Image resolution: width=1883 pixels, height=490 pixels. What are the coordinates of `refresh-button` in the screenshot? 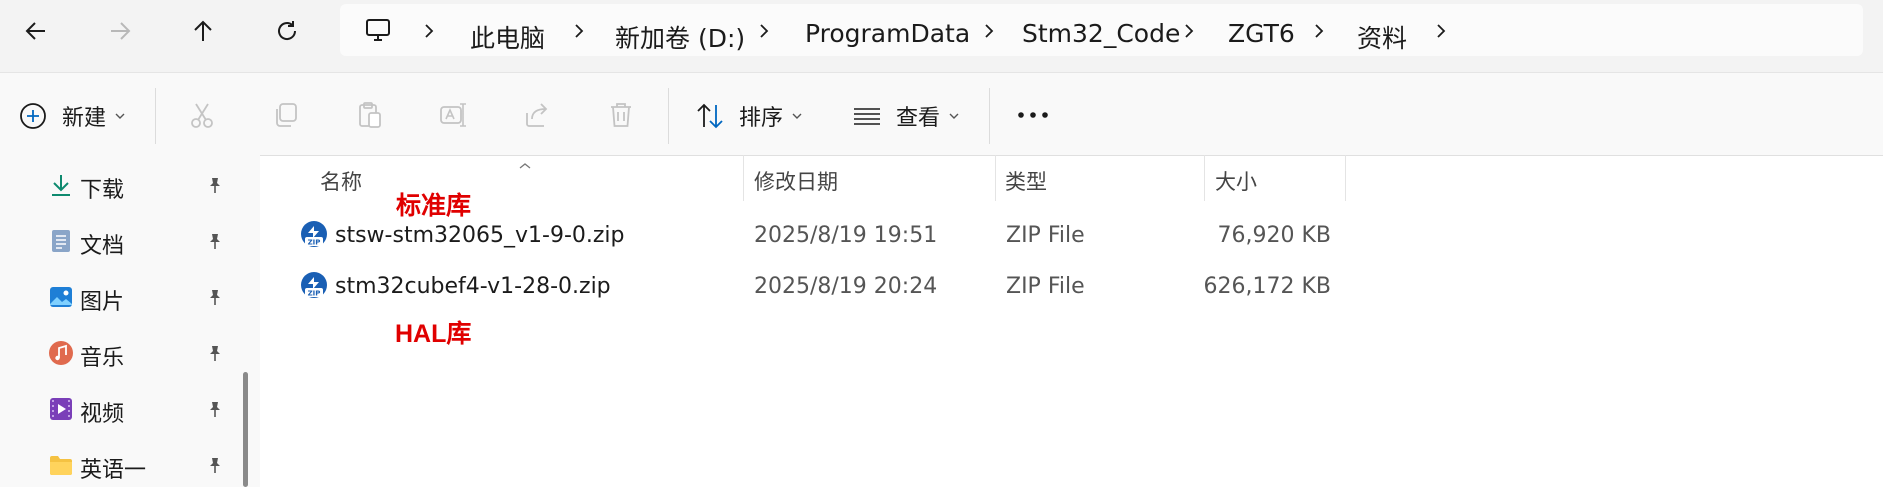 It's located at (287, 31).